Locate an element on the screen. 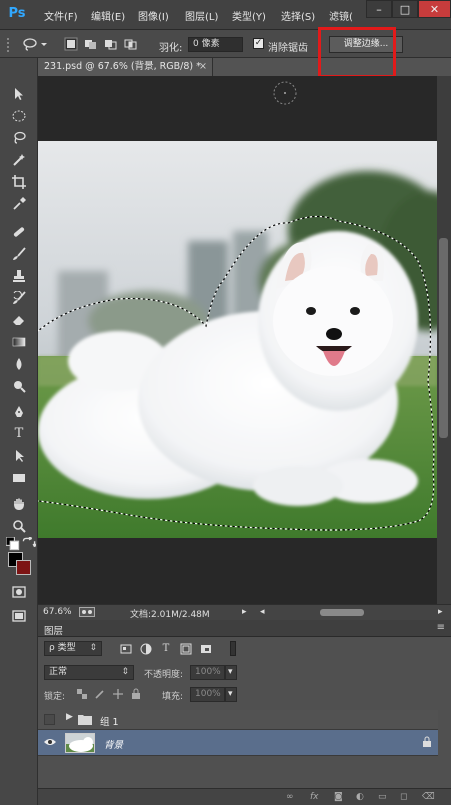  subtract-selection-icon is located at coordinates (111, 44).